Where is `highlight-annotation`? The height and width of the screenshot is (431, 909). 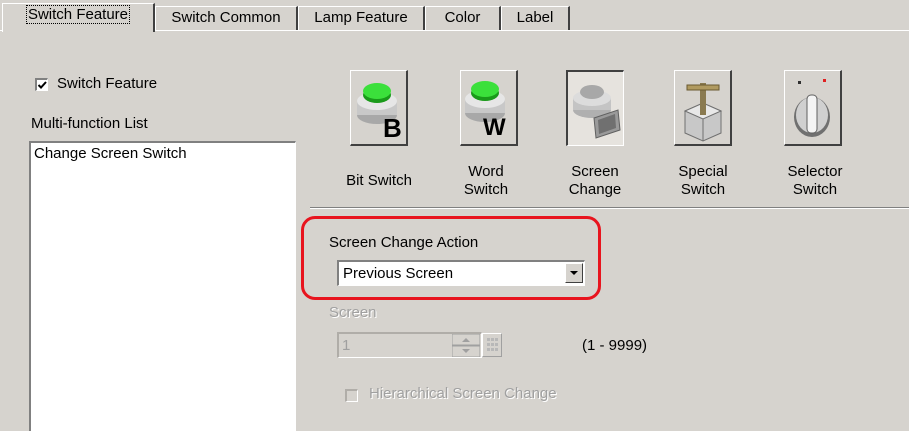
highlight-annotation is located at coordinates (451, 258).